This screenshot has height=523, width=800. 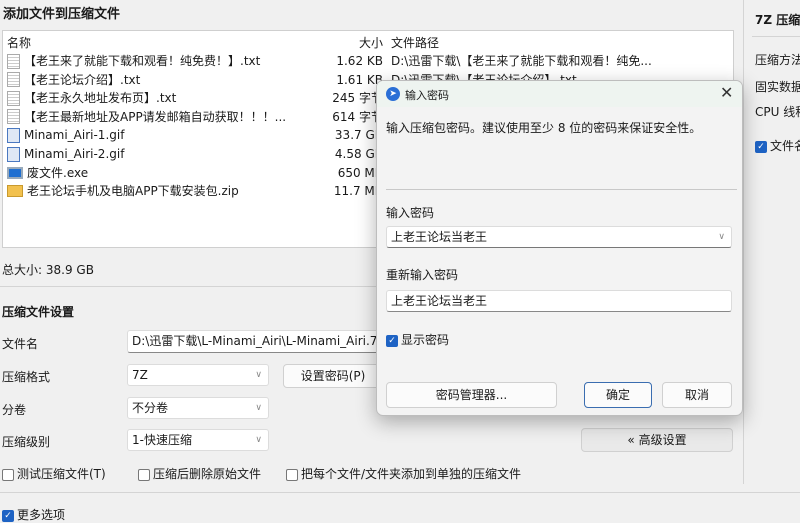 I want to click on format-label: 压缩格式, so click(x=26, y=377).